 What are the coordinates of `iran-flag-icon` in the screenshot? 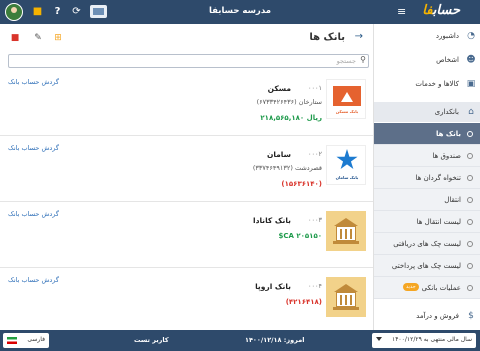 It's located at (12, 340).